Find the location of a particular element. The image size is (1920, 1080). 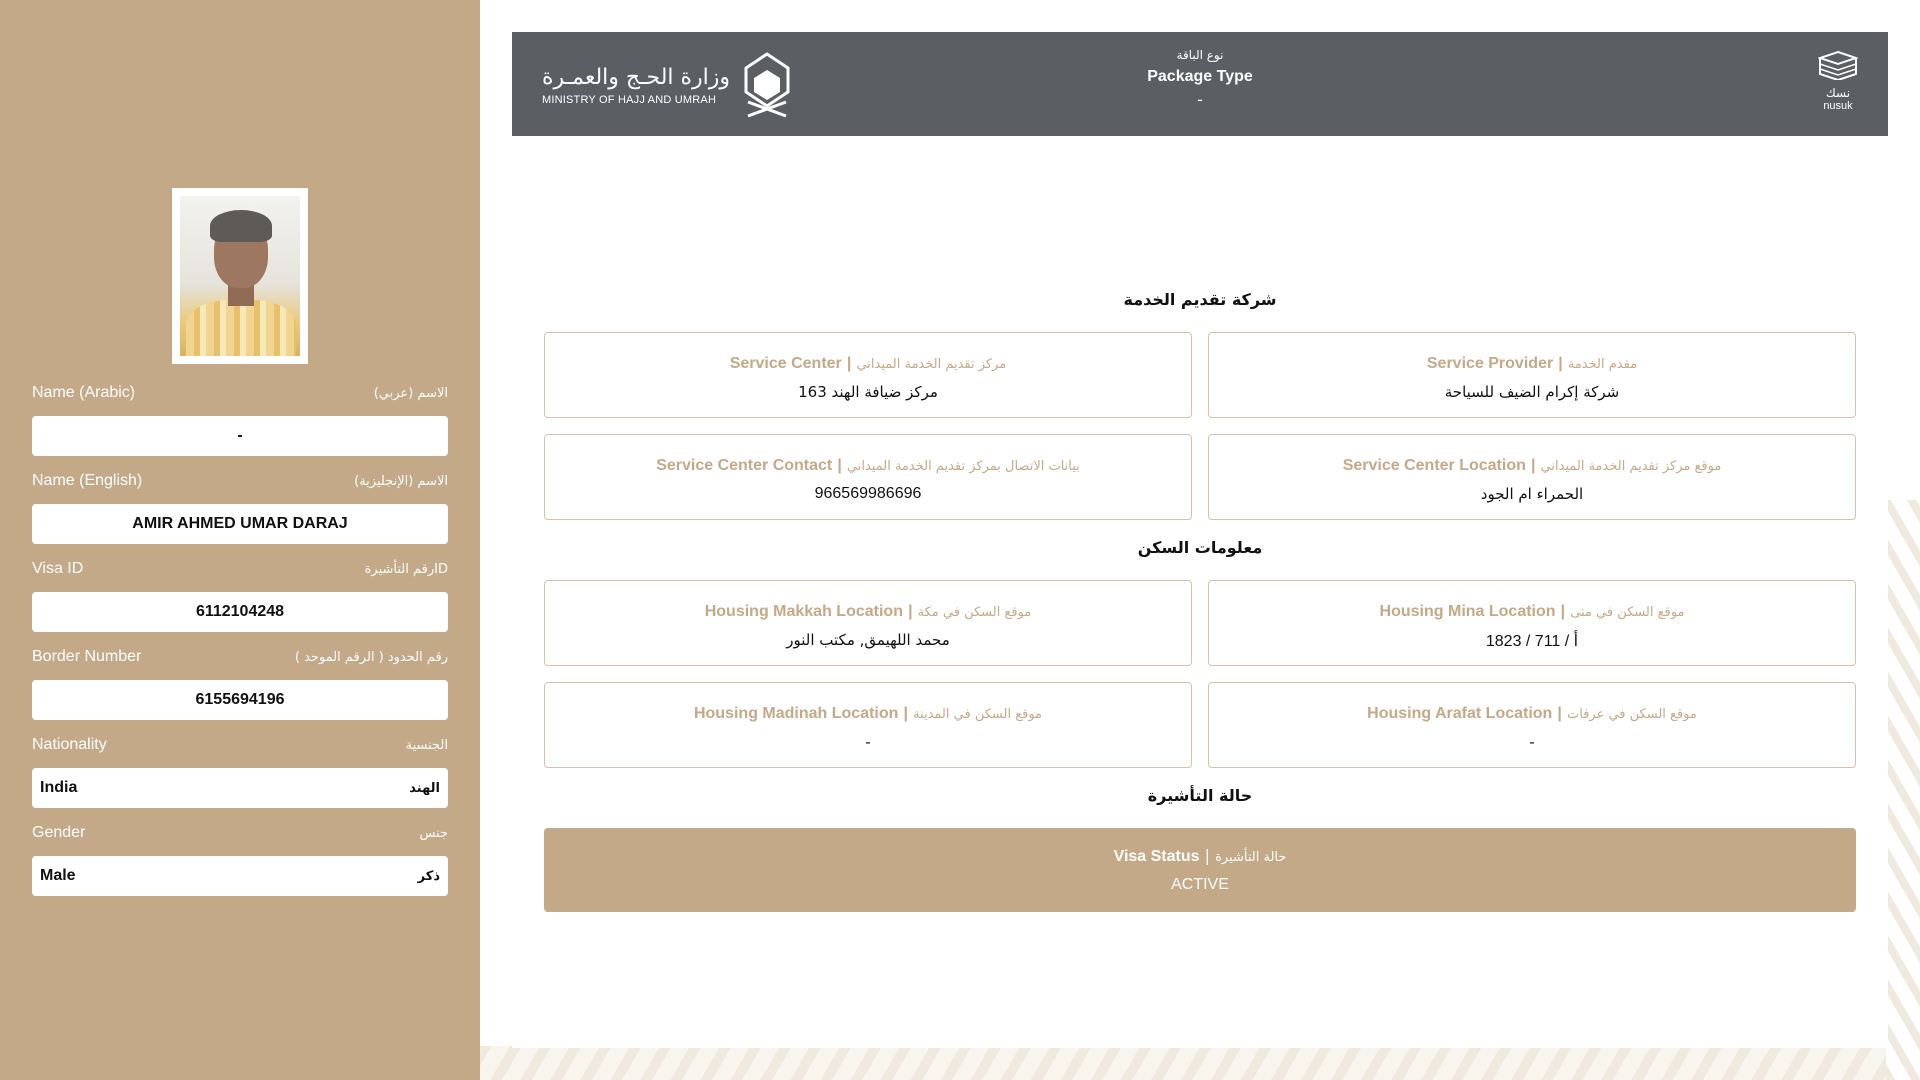

card-title-en: Service Center is located at coordinates (785, 363).